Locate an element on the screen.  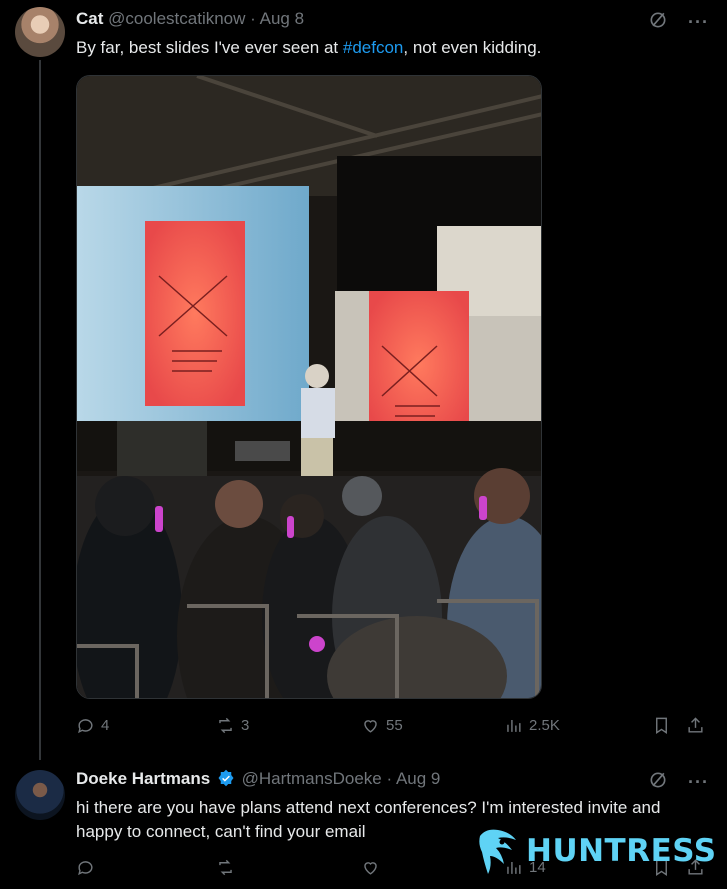
like-count: 55 is located at coordinates (394, 725).